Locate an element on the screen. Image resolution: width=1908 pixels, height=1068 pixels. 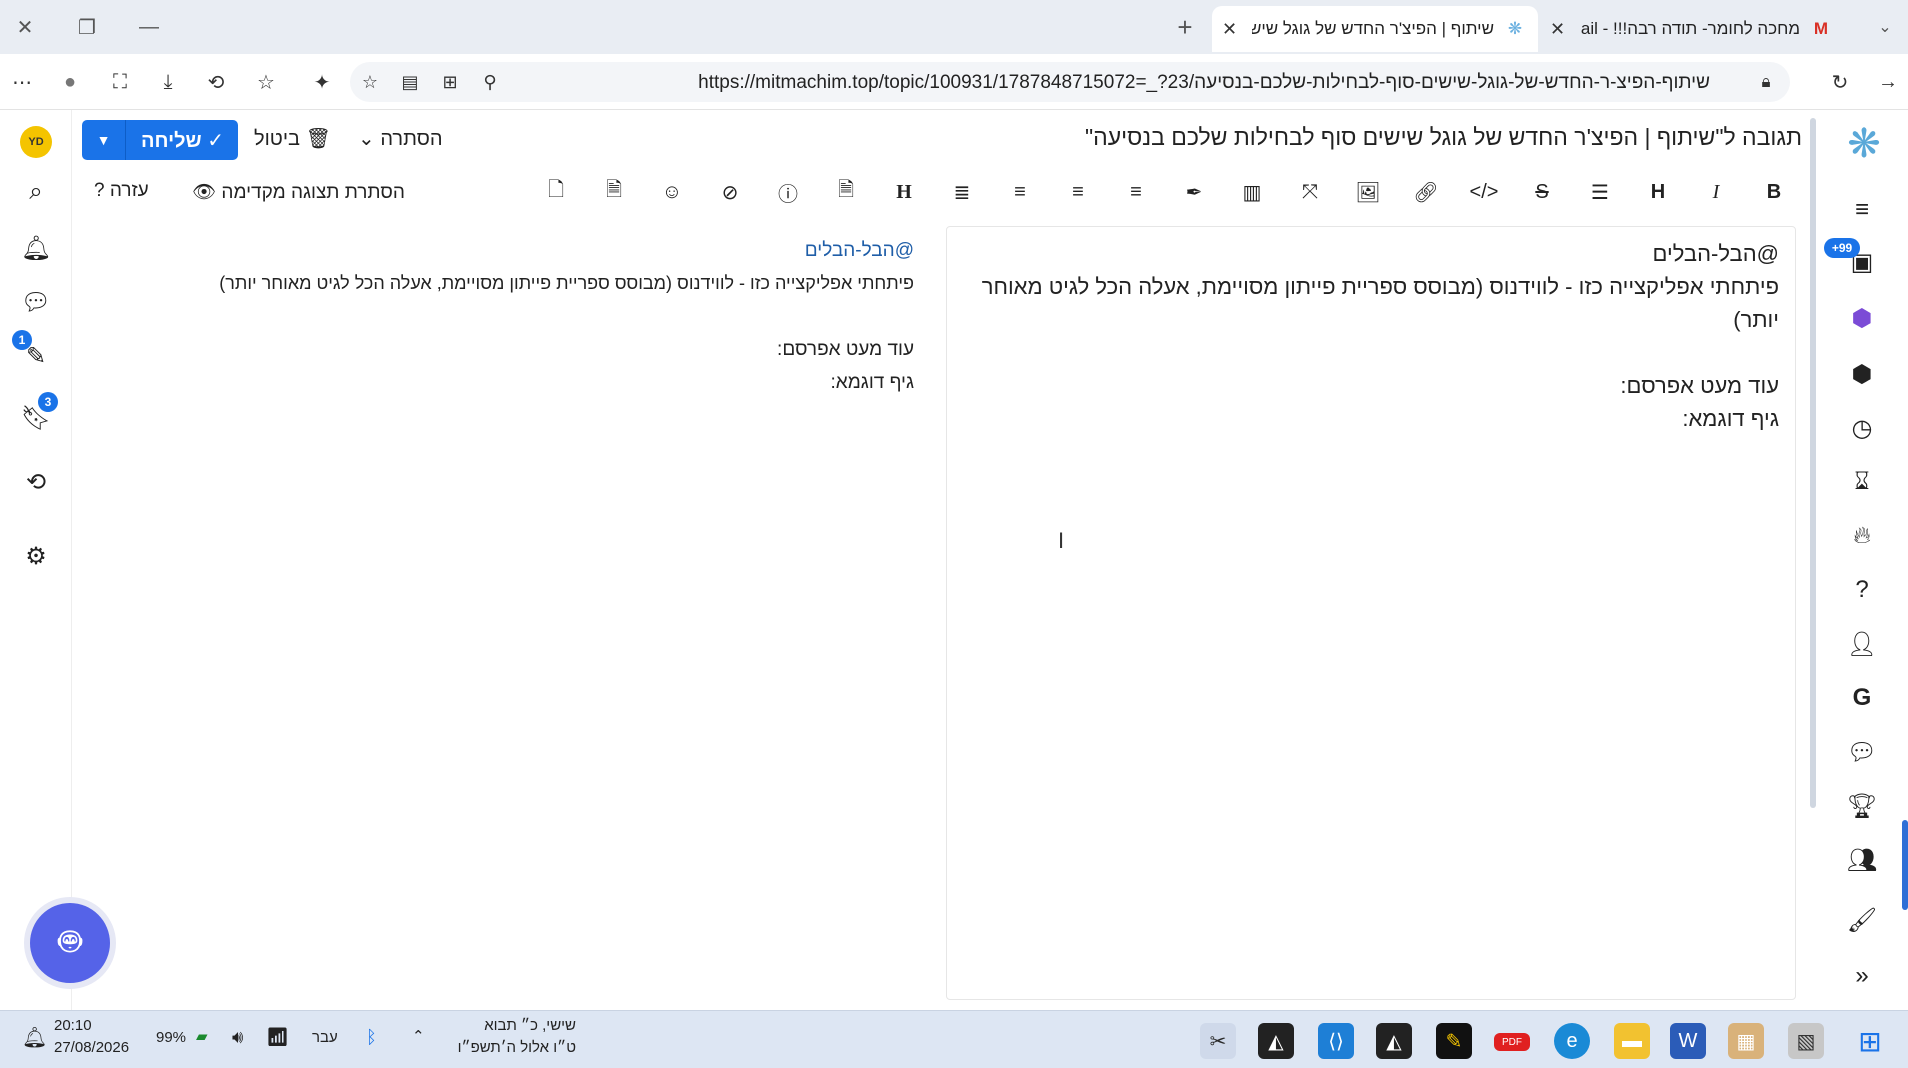
forward-icon: → is located at coordinates (1888, 82).